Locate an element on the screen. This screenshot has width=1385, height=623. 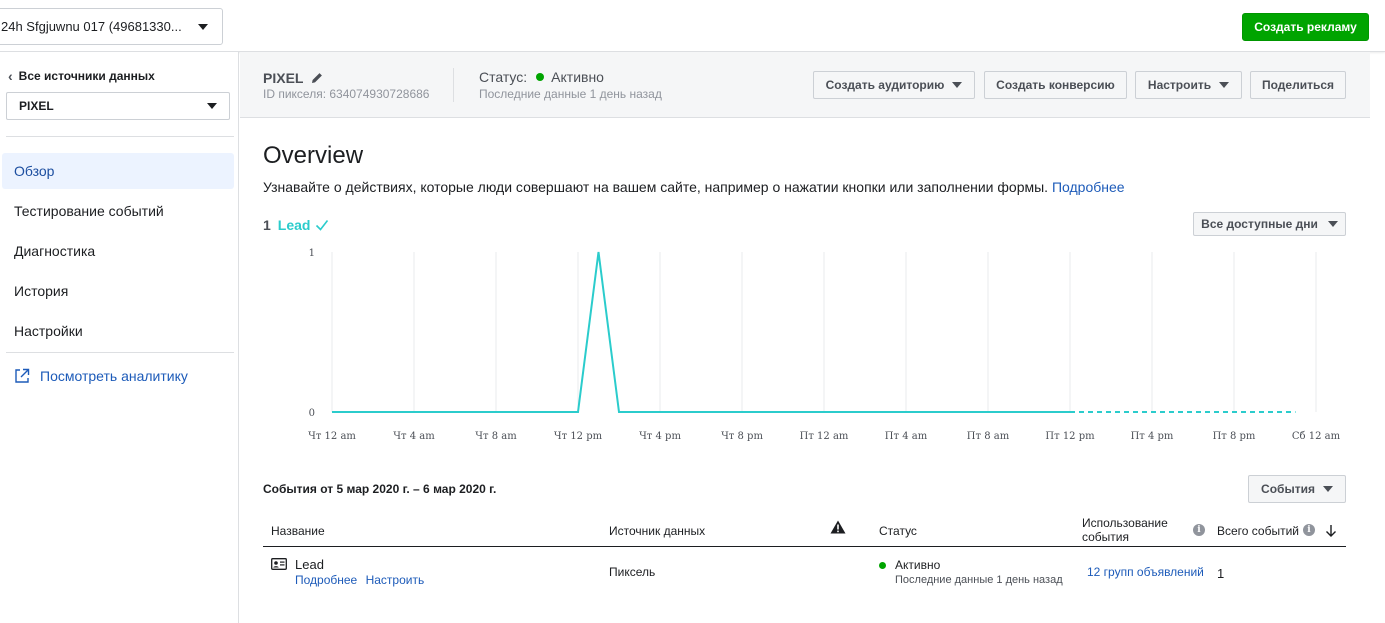
x-tick-label: Пт 8 pm is located at coordinates (1234, 436).